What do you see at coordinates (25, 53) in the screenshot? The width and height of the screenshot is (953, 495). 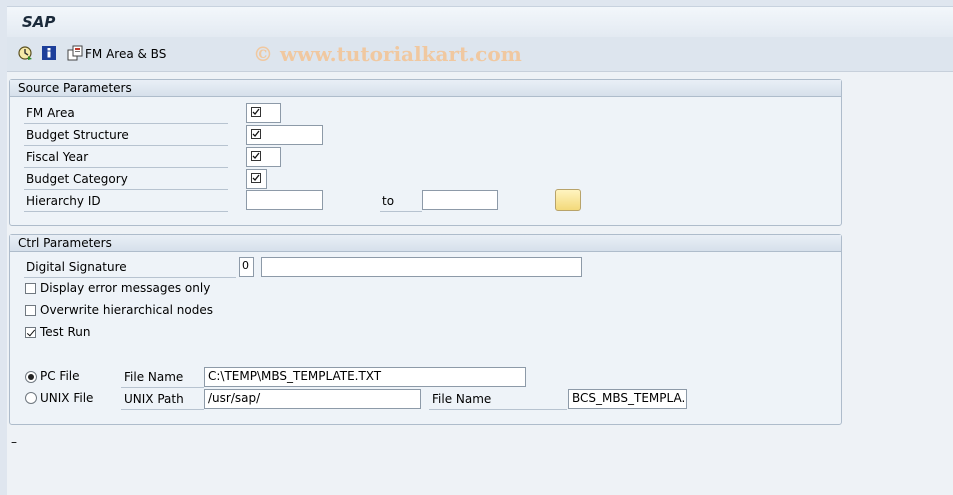 I see `execute-clock-icon` at bounding box center [25, 53].